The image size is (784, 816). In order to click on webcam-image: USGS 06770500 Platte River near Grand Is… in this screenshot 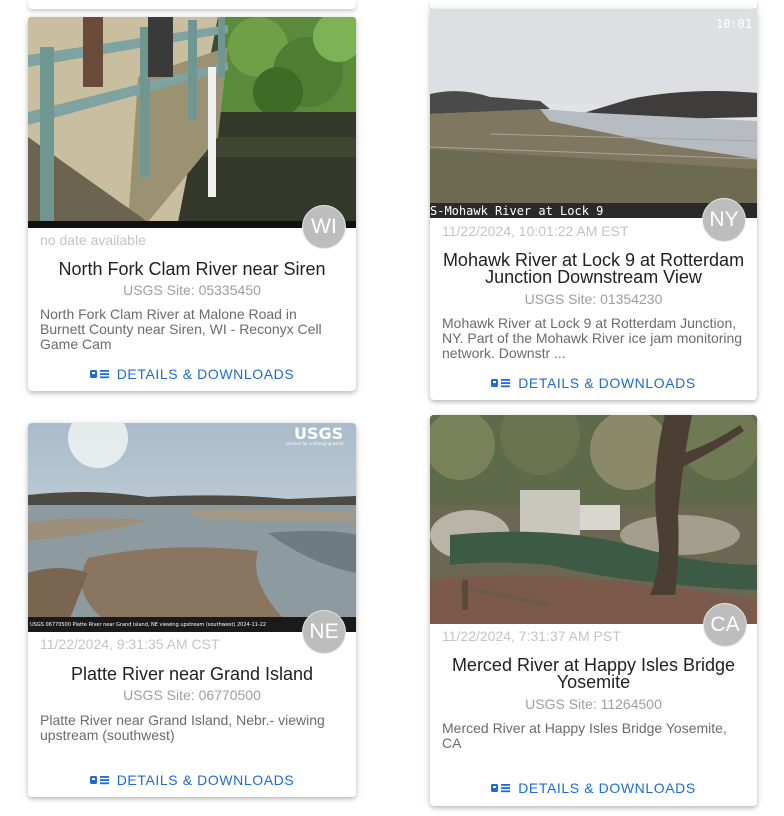, I will do `click(192, 527)`.